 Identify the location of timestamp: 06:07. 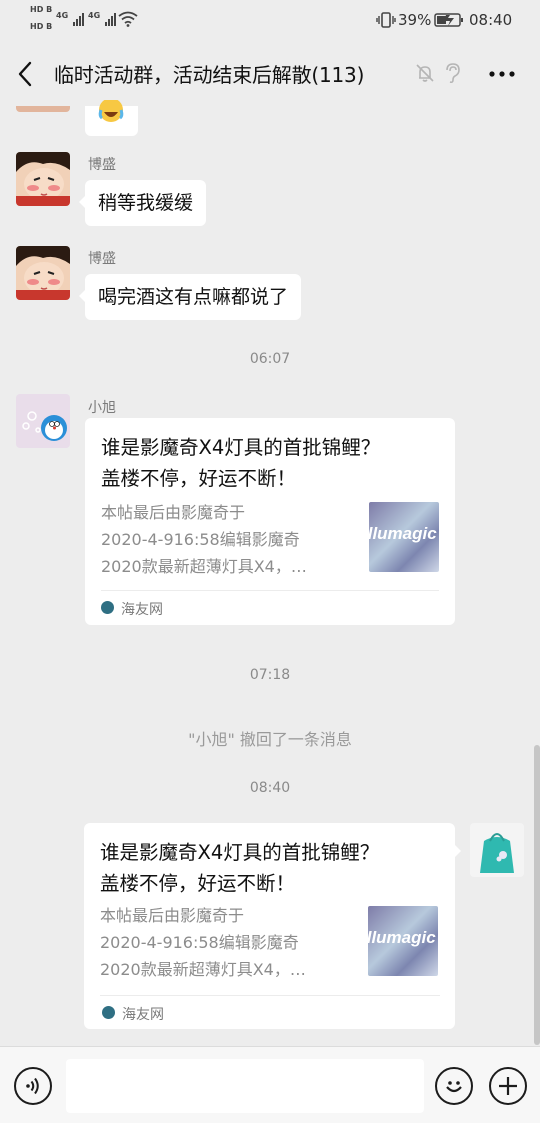
(270, 359).